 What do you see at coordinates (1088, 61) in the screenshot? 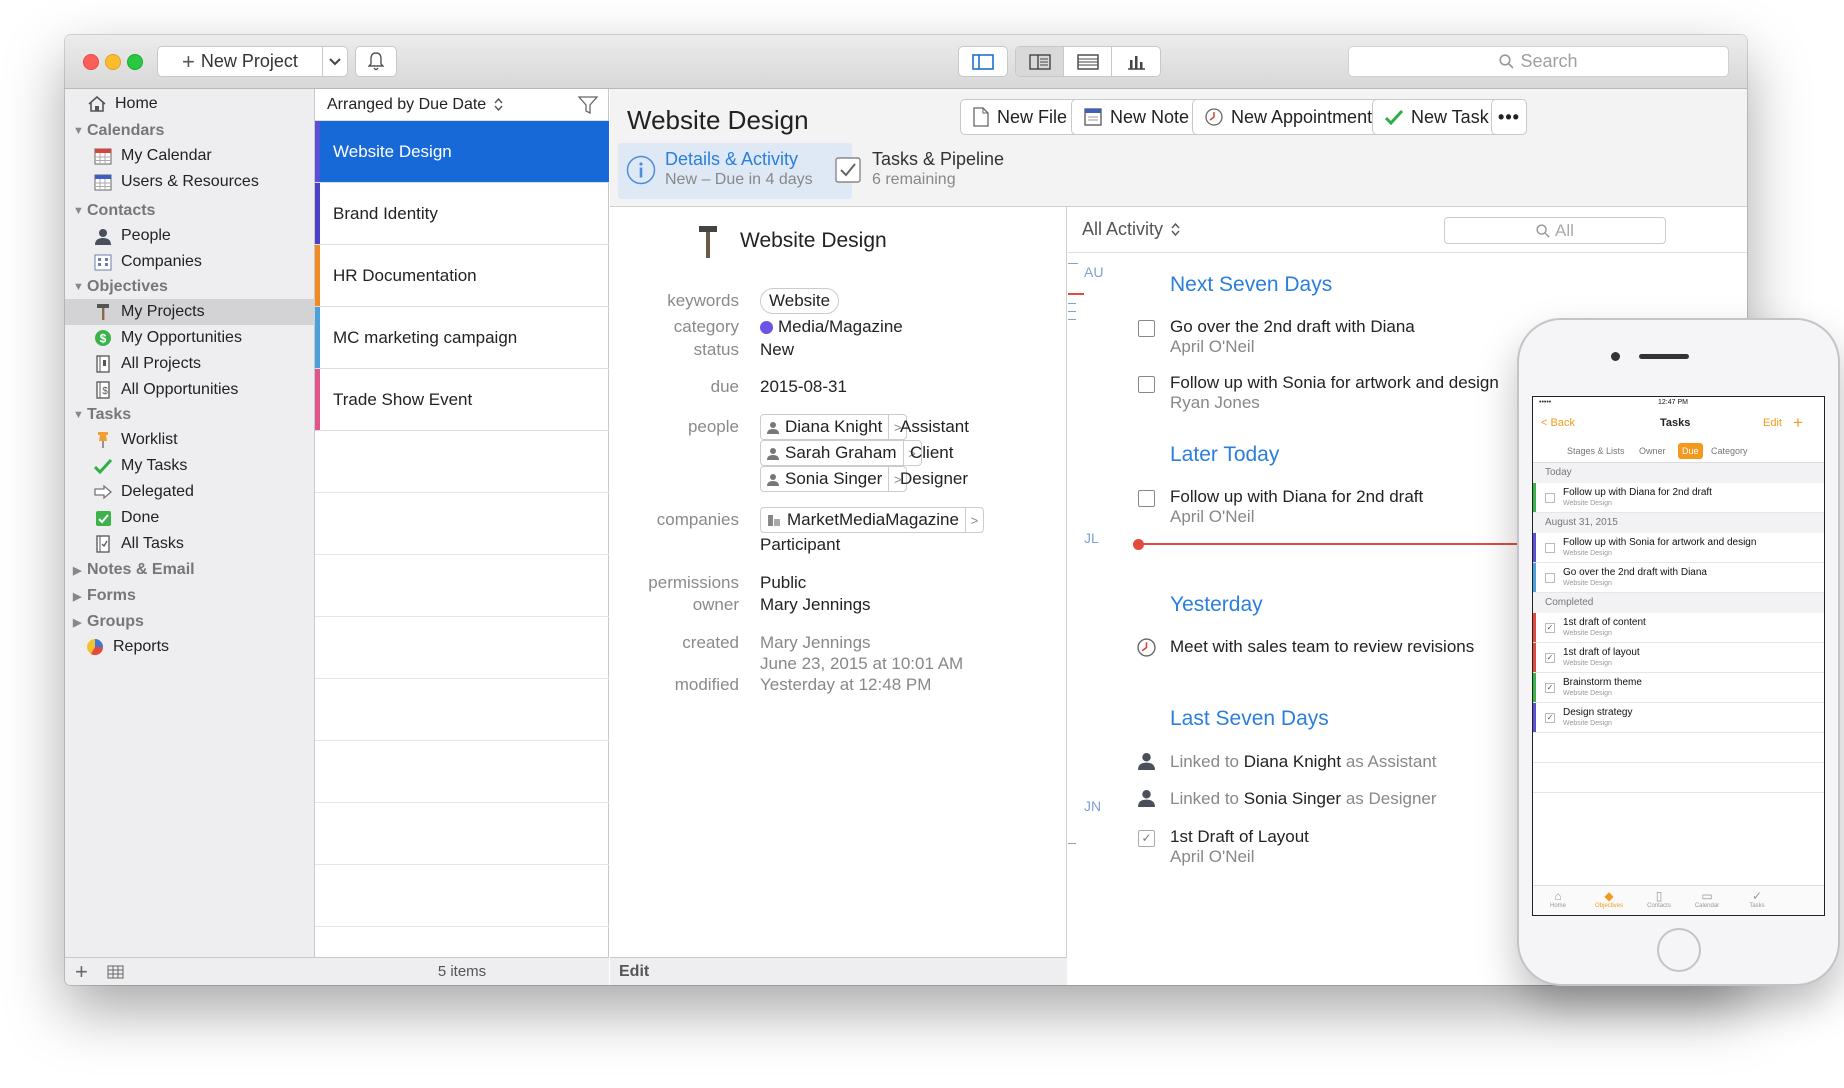
I see `list-view-button` at bounding box center [1088, 61].